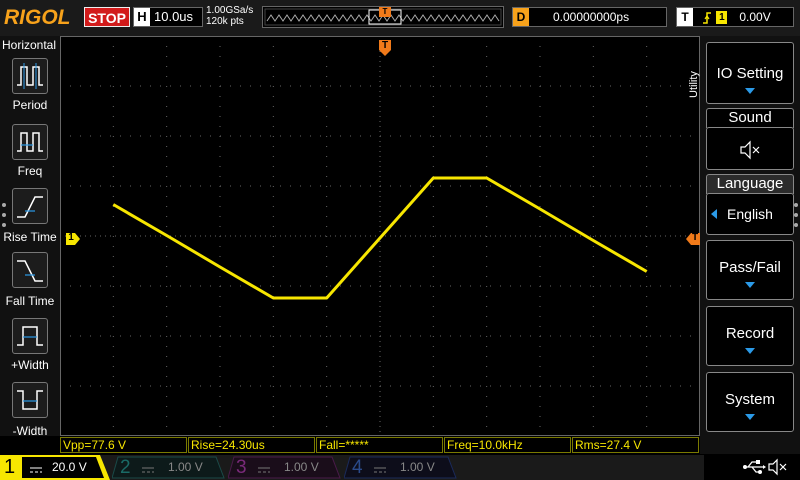  I want to click on channel-2-tab: 2 1.00 V, so click(169, 467).